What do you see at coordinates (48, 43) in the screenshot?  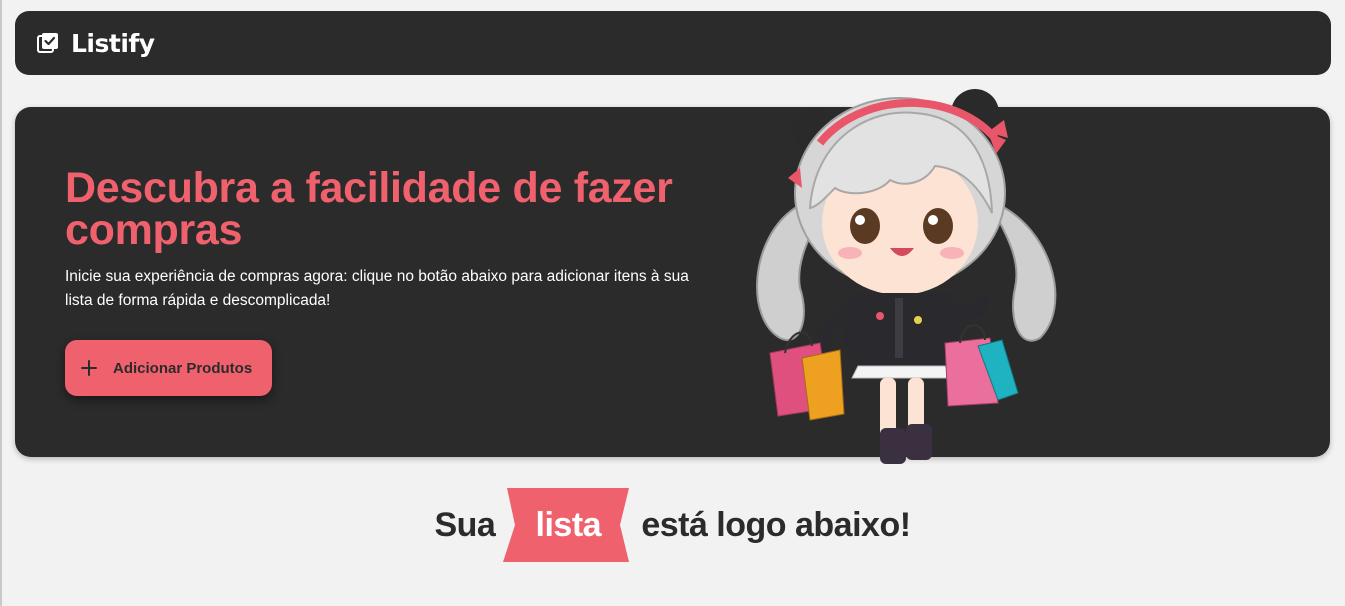 I see `checklist-icon` at bounding box center [48, 43].